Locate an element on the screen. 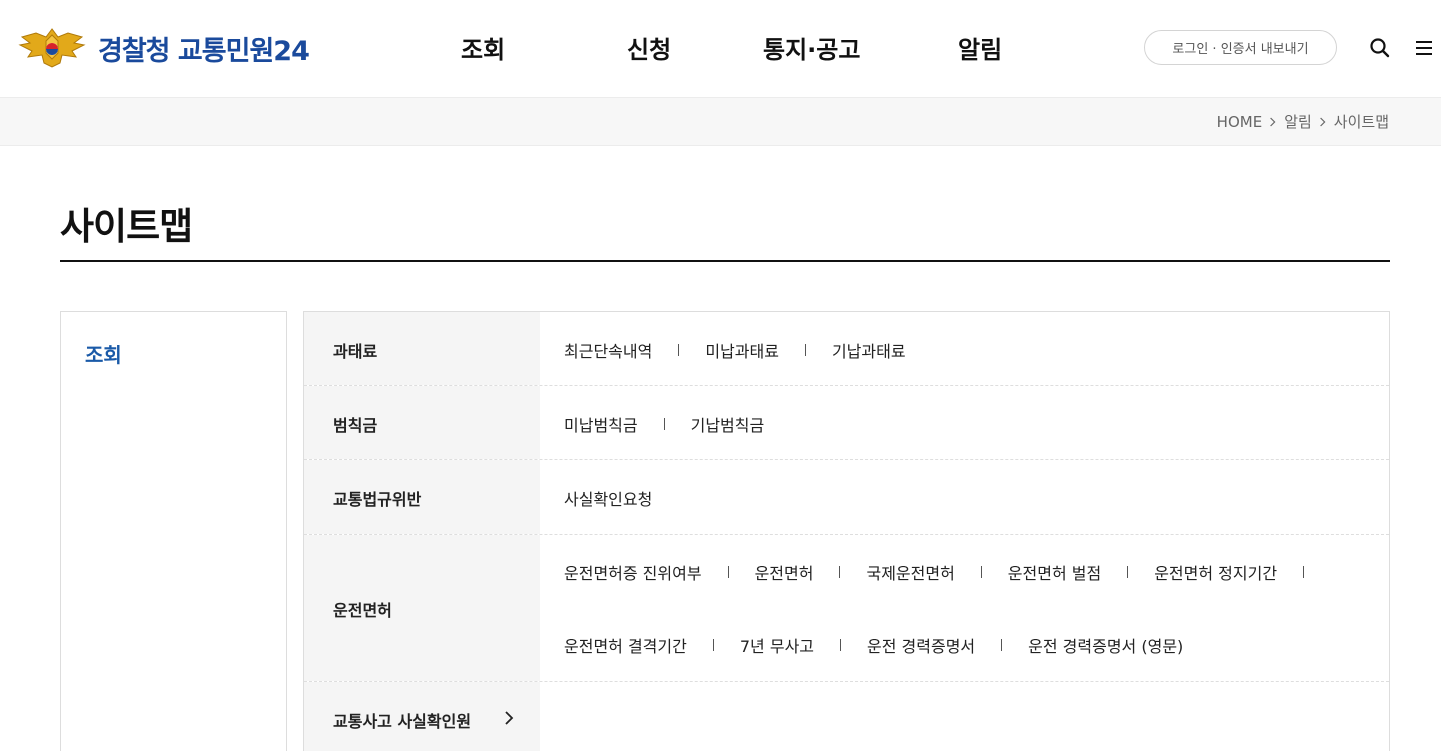 This screenshot has width=1441, height=751. login-button: 로그인 · 인증서 내보내기 is located at coordinates (1240, 47).